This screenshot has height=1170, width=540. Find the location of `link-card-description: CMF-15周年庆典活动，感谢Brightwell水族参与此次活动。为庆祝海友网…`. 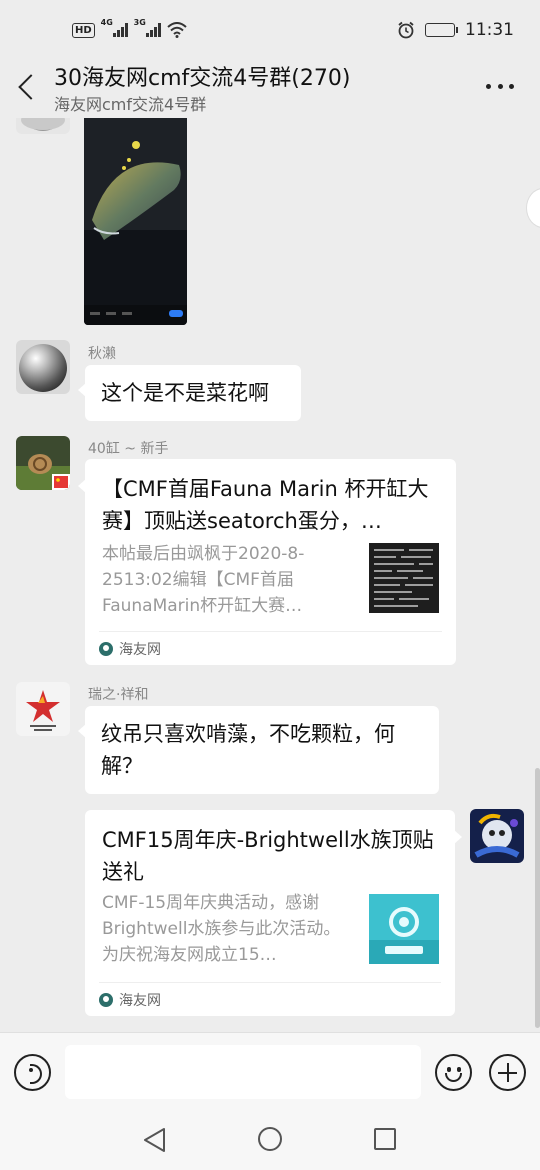

link-card-description: CMF-15周年庆典活动，感谢Brightwell水族参与此次活动。为庆祝海友网… is located at coordinates (221, 929).